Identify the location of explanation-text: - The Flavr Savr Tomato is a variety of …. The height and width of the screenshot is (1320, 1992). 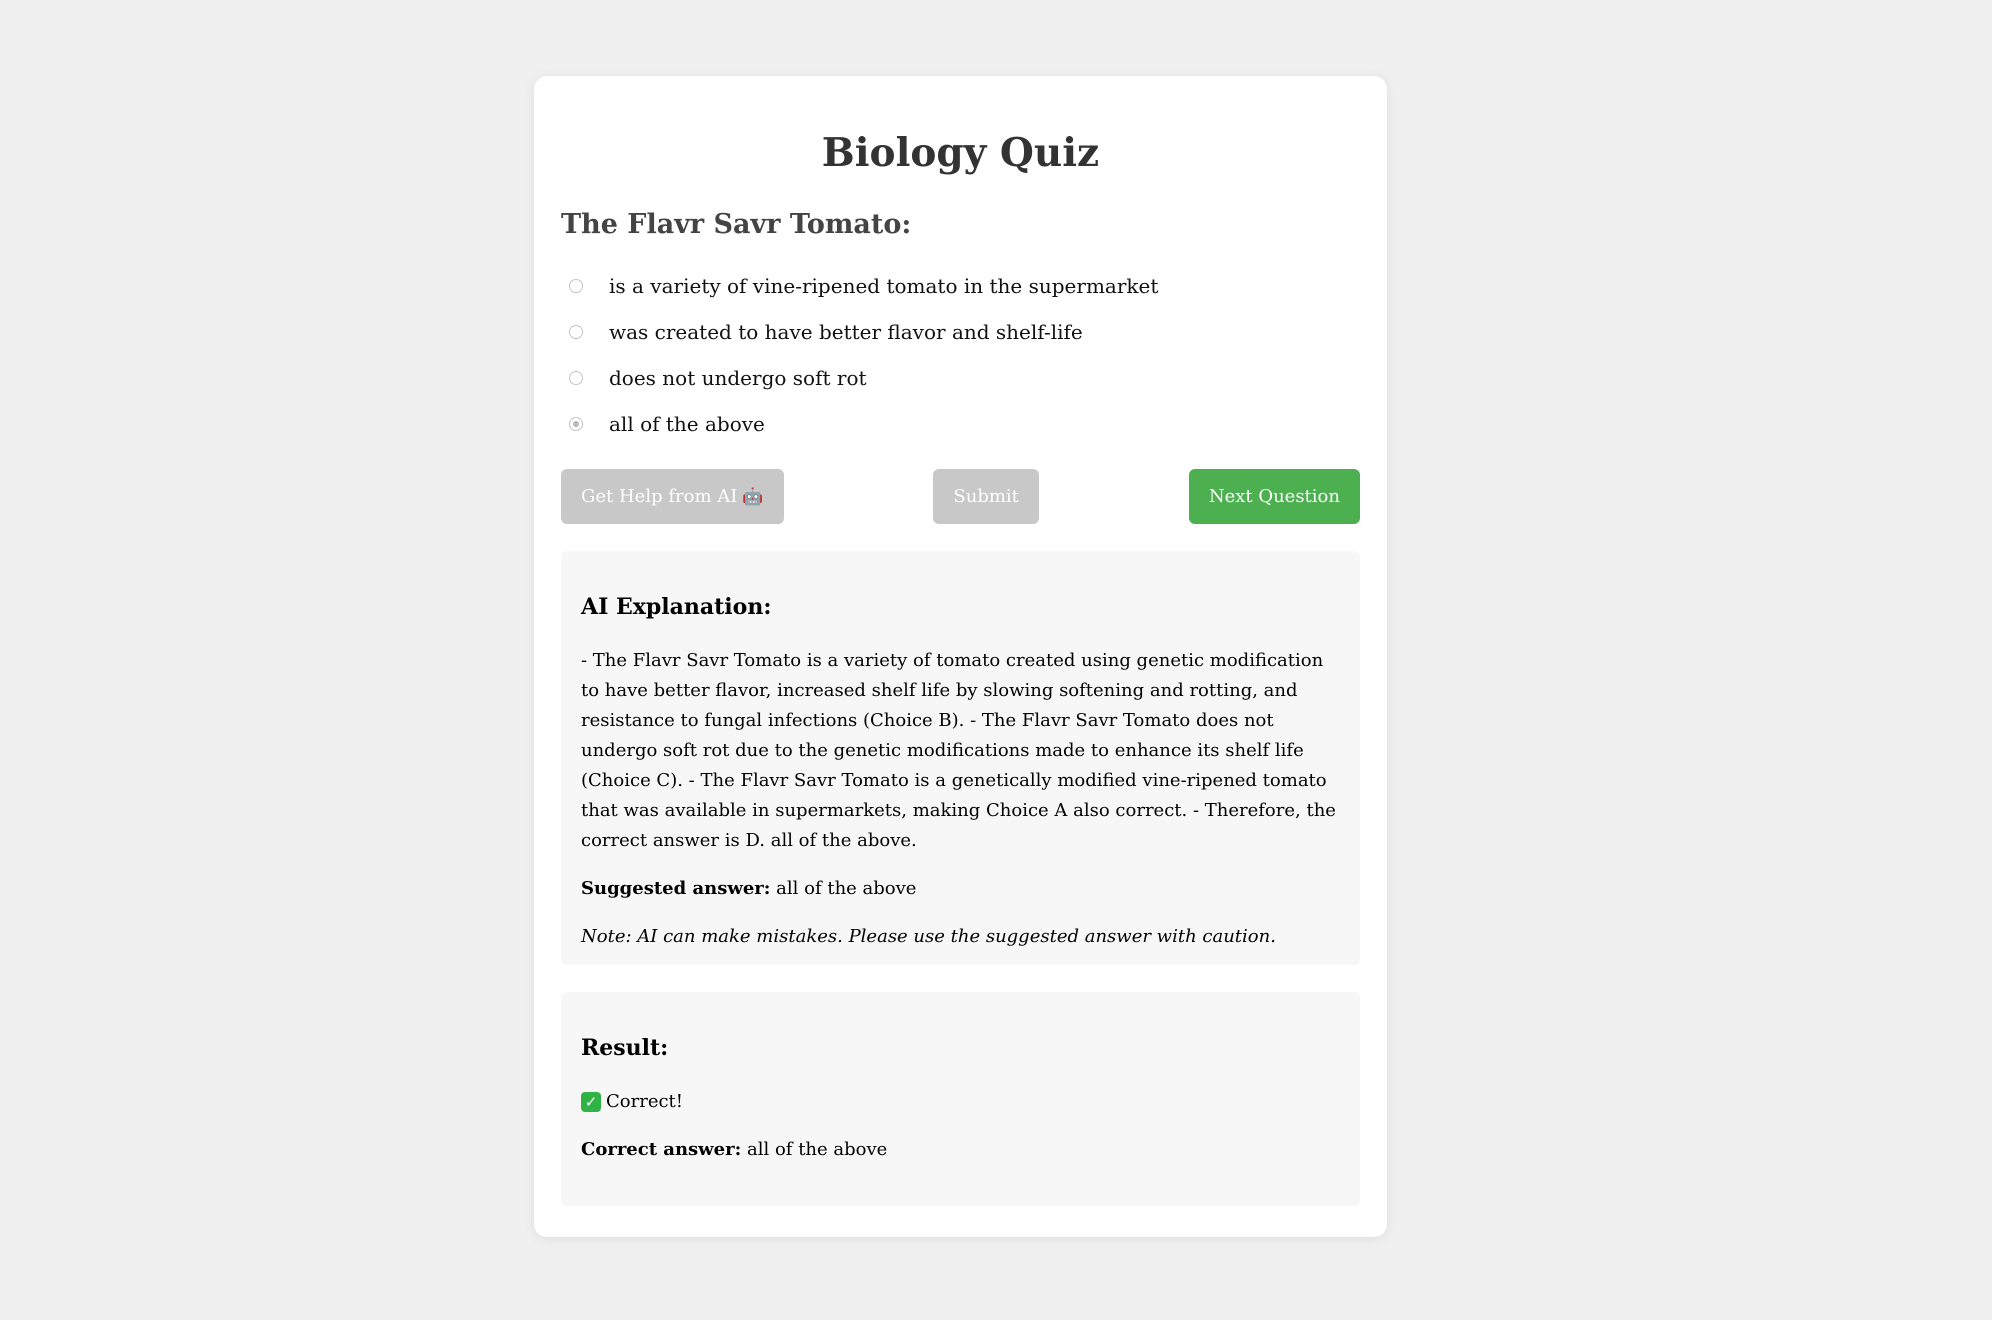
(958, 750).